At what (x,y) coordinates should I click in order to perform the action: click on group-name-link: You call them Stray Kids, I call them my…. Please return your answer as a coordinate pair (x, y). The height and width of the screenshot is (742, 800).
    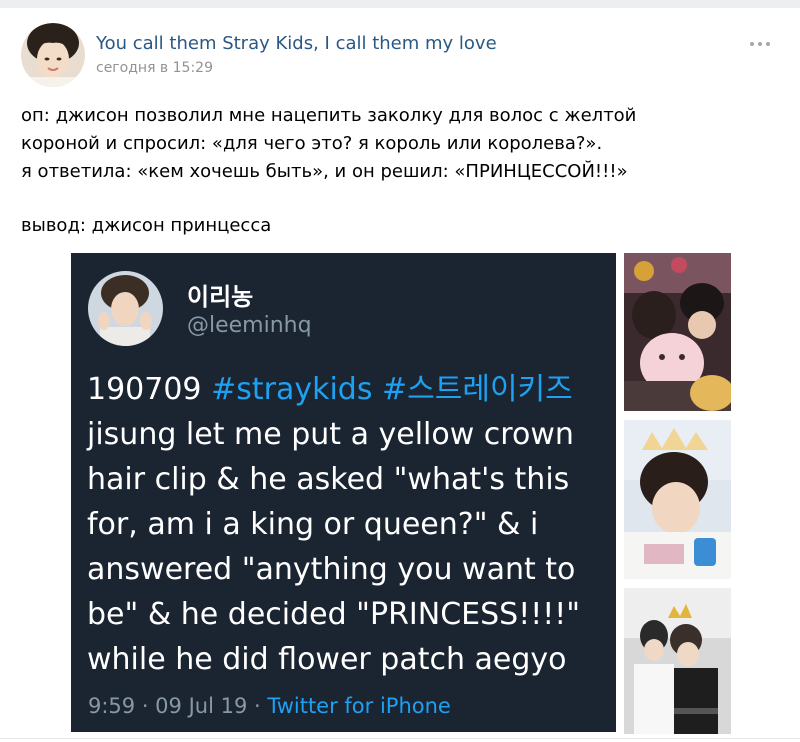
    Looking at the image, I should click on (296, 43).